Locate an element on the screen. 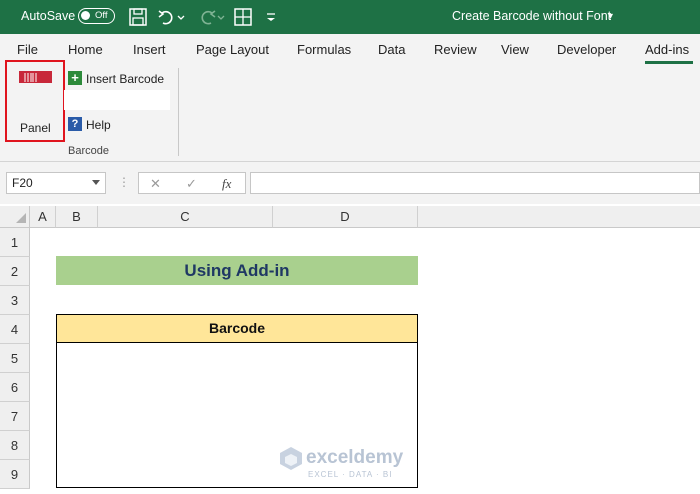 The width and height of the screenshot is (700, 494). tab-insert: Insert is located at coordinates (149, 49).